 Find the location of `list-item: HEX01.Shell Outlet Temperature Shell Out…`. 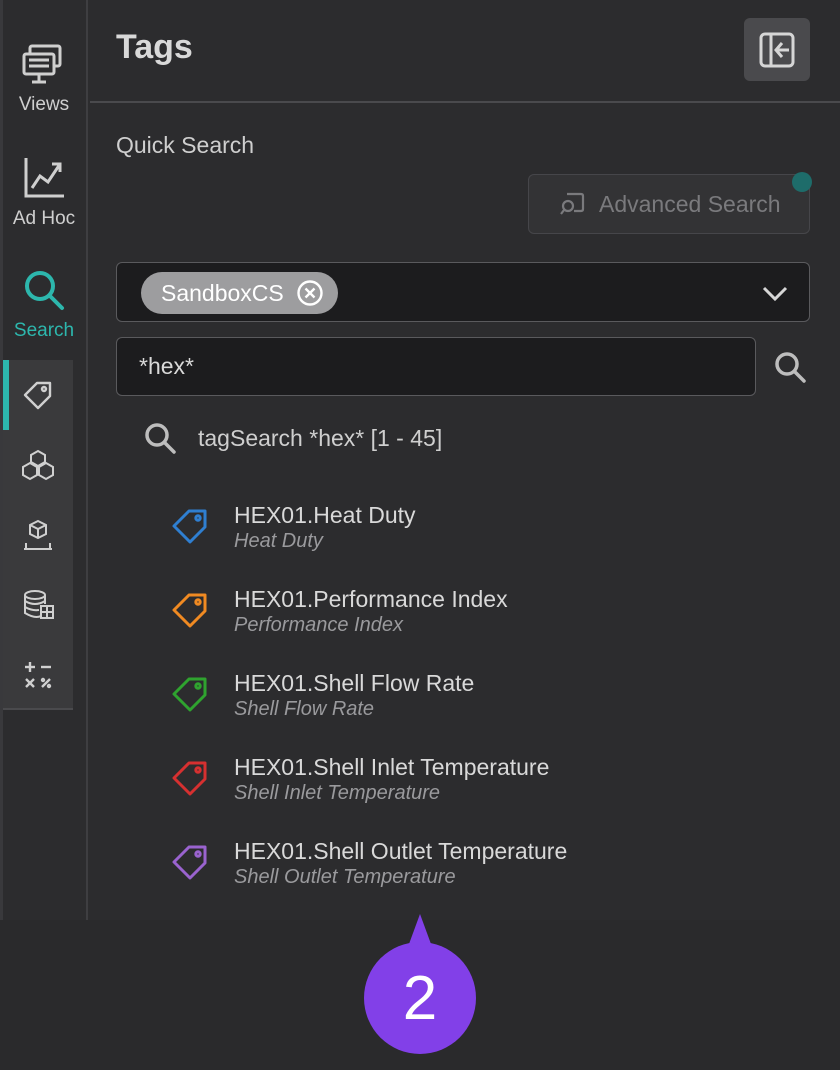

list-item: HEX01.Shell Outlet Temperature Shell Out… is located at coordinates (490, 880).